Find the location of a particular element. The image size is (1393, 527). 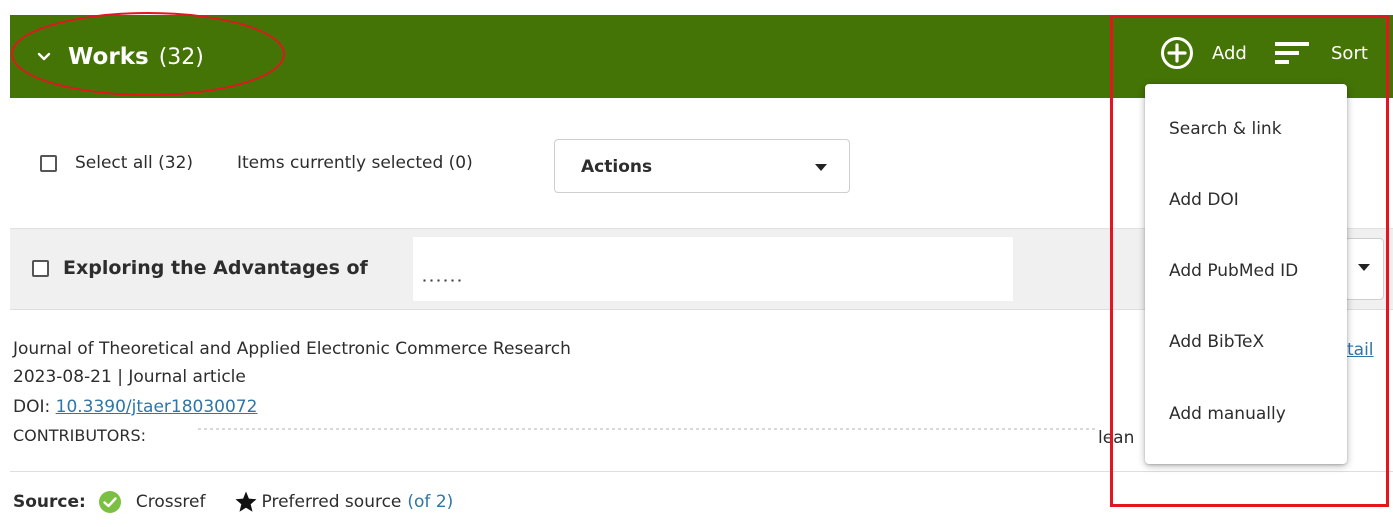

select-all: Select all (32) is located at coordinates (116, 163).